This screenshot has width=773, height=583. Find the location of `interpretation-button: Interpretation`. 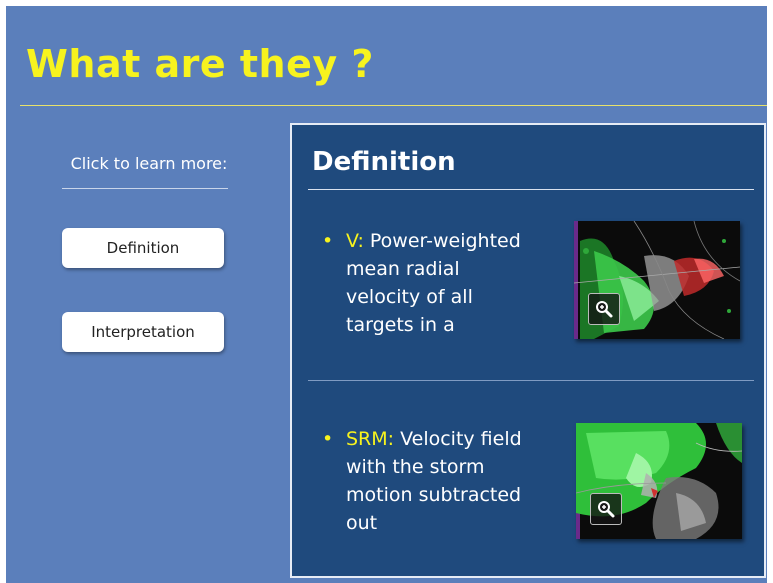

interpretation-button: Interpretation is located at coordinates (143, 332).